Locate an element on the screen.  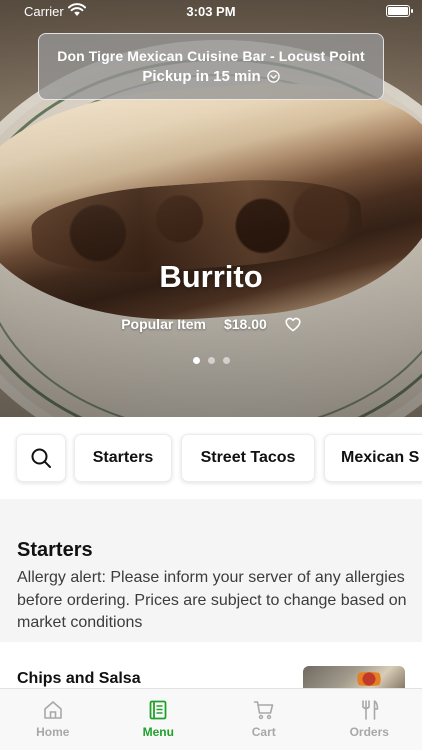
pickup-time-label: Pickup in 15 min is located at coordinates (201, 76).